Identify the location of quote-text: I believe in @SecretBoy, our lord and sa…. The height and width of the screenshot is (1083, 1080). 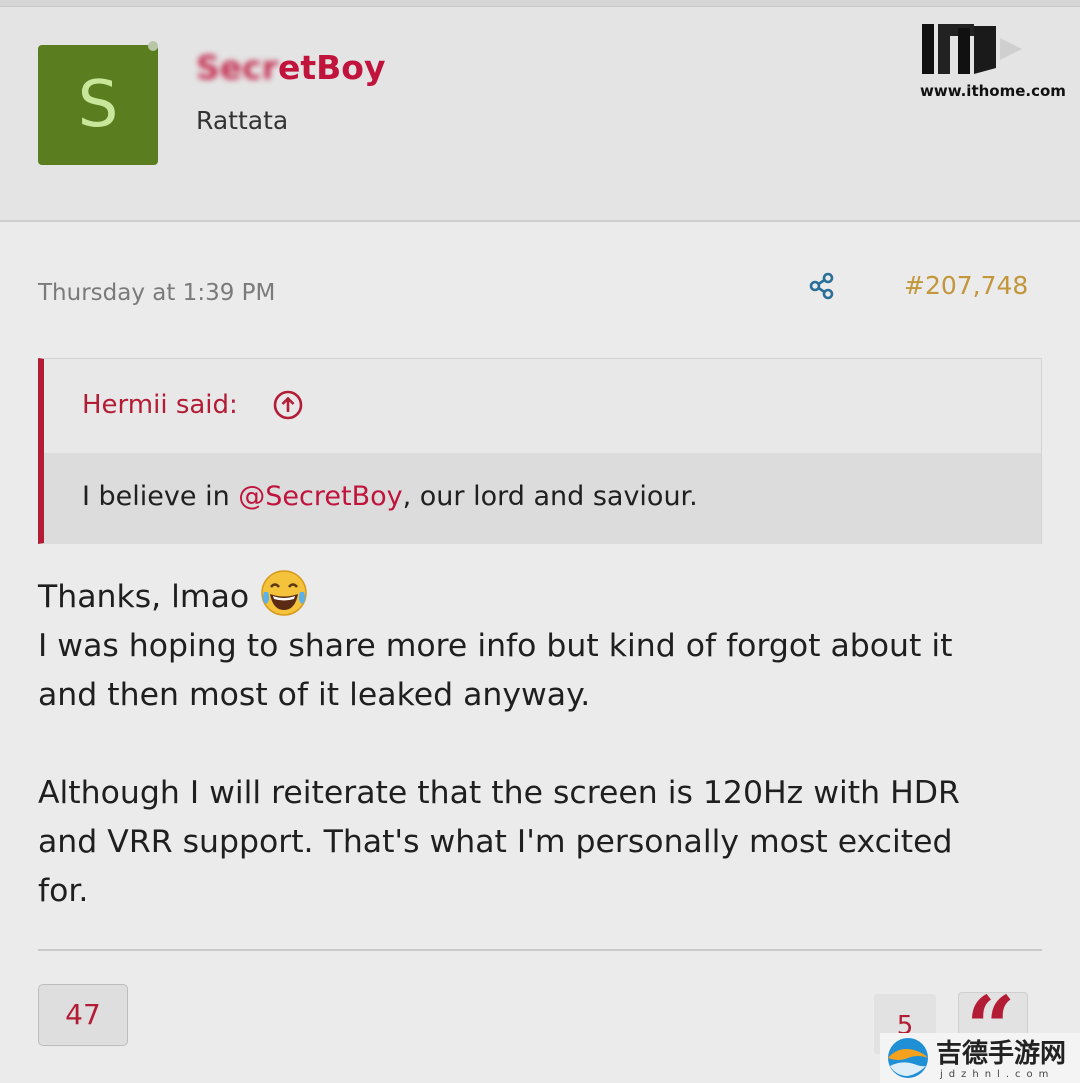
(390, 497).